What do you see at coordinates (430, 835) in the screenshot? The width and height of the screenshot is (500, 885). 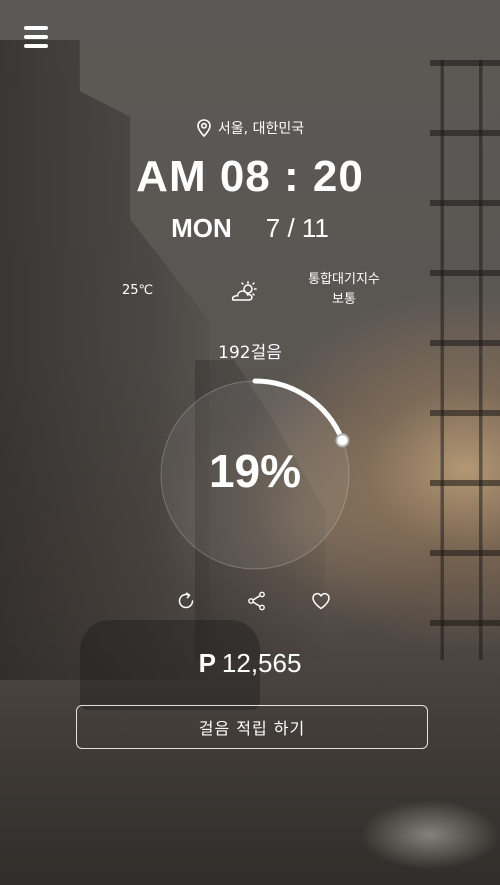 I see `background-glare` at bounding box center [430, 835].